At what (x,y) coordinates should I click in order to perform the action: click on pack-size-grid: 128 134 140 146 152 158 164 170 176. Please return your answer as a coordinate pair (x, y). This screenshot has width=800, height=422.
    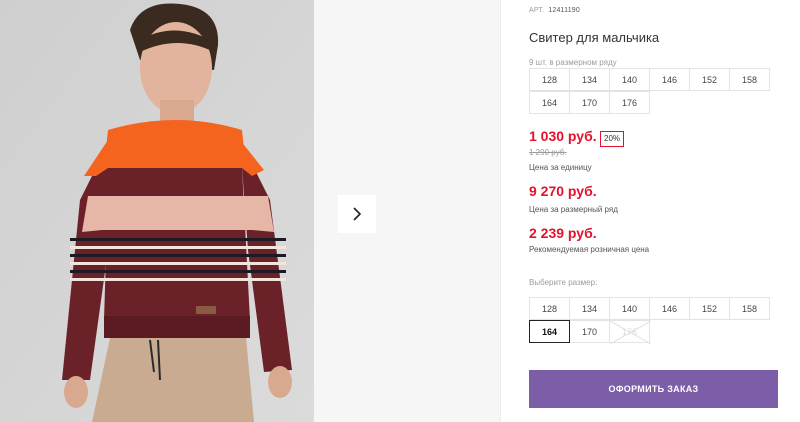
    Looking at the image, I should click on (654, 91).